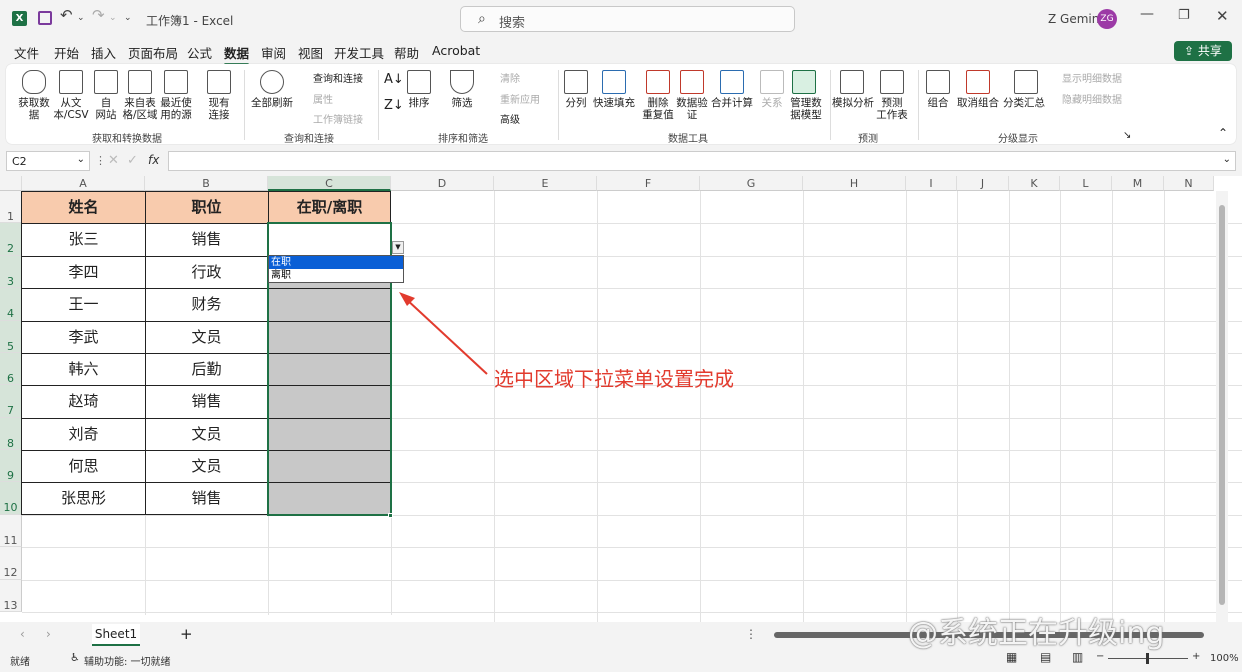 The width and height of the screenshot is (1242, 672). Describe the element at coordinates (199, 52) in the screenshot. I see `tab-formulas: 公式` at that location.